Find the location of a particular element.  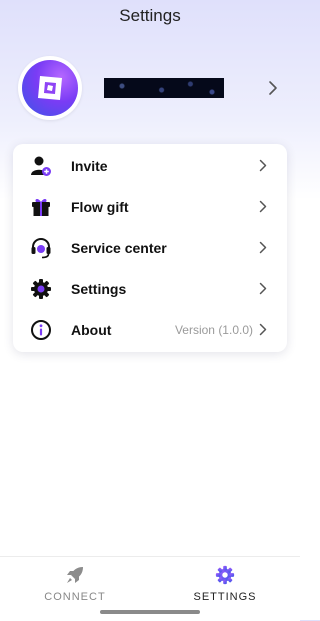

menu-item-settings: Settings is located at coordinates (150, 288).